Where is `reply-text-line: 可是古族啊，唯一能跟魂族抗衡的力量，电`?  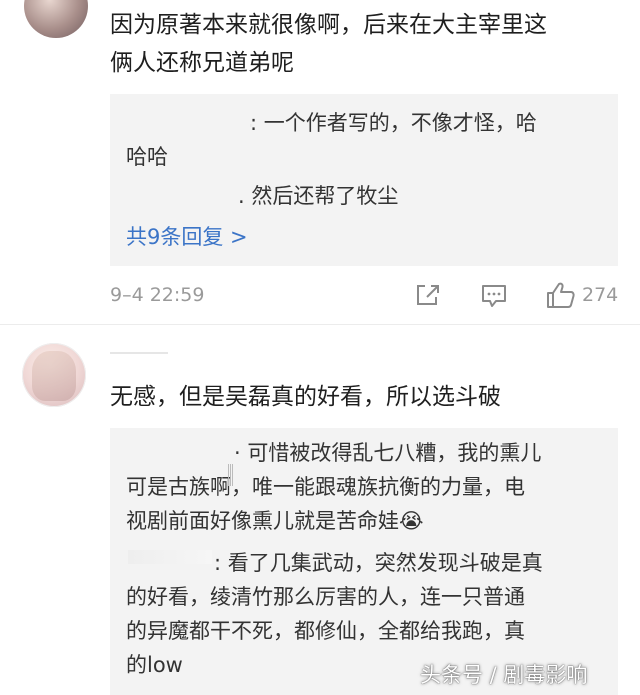
reply-text-line: 可是古族啊，唯一能跟魂族抗衡的力量，电 is located at coordinates (325, 487).